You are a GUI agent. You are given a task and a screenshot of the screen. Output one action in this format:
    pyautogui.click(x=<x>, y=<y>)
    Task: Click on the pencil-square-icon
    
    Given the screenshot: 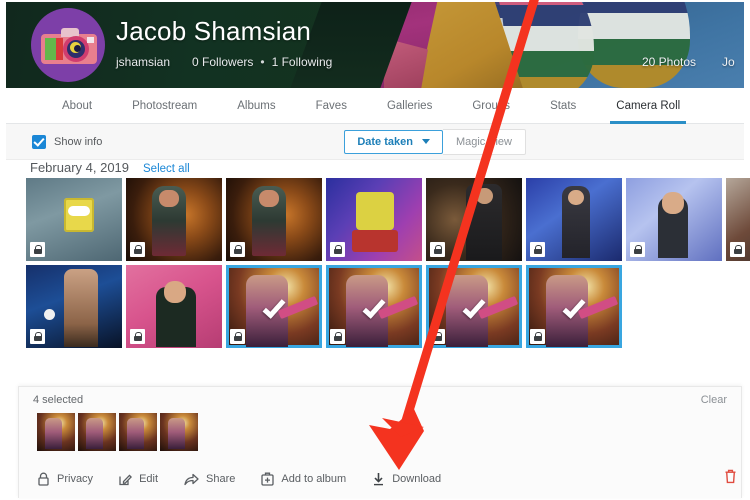 What is the action you would take?
    pyautogui.click(x=126, y=479)
    